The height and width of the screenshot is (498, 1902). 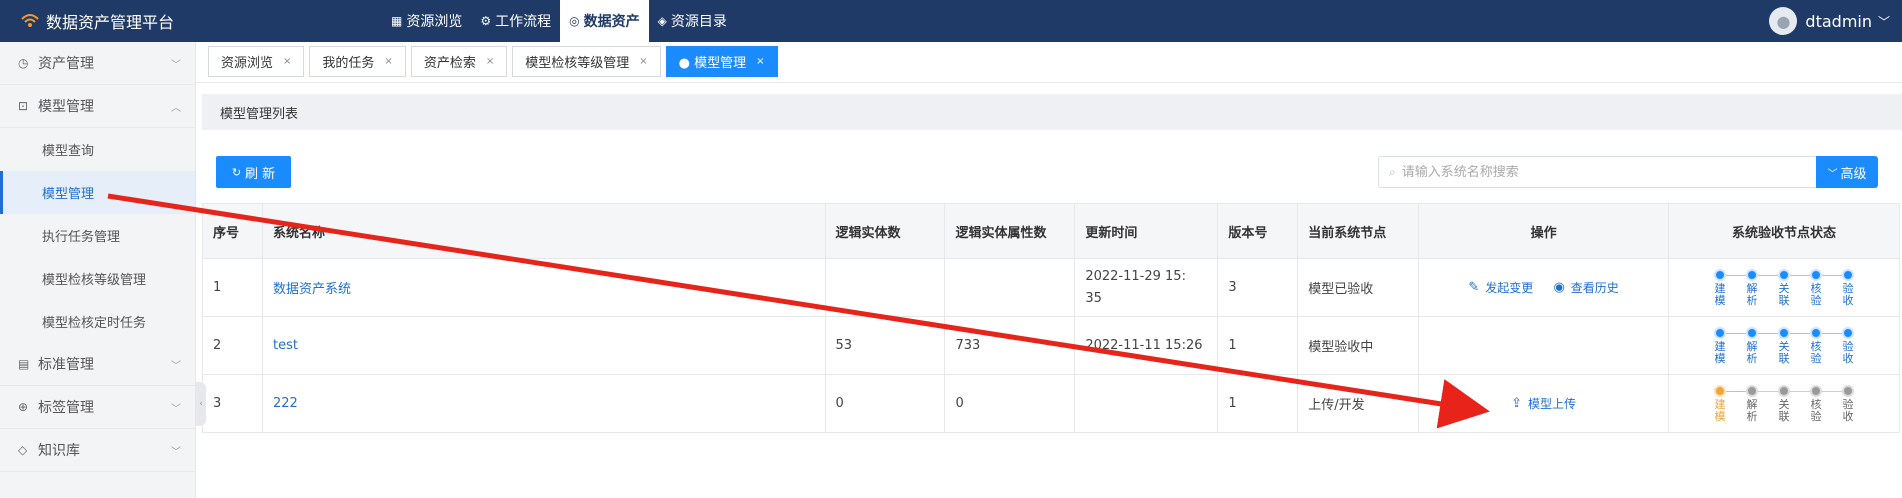 I want to click on user-menu: ● dtadmin ﹀, so click(x=1829, y=21).